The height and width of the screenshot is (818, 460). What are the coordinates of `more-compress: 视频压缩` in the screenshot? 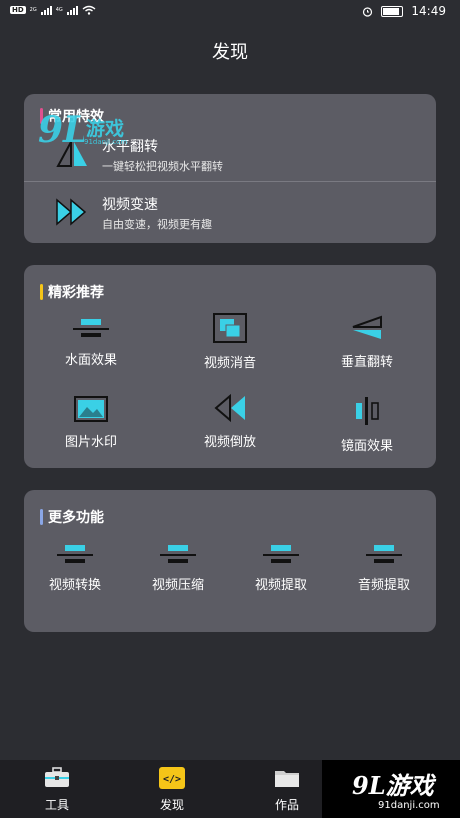 It's located at (178, 567).